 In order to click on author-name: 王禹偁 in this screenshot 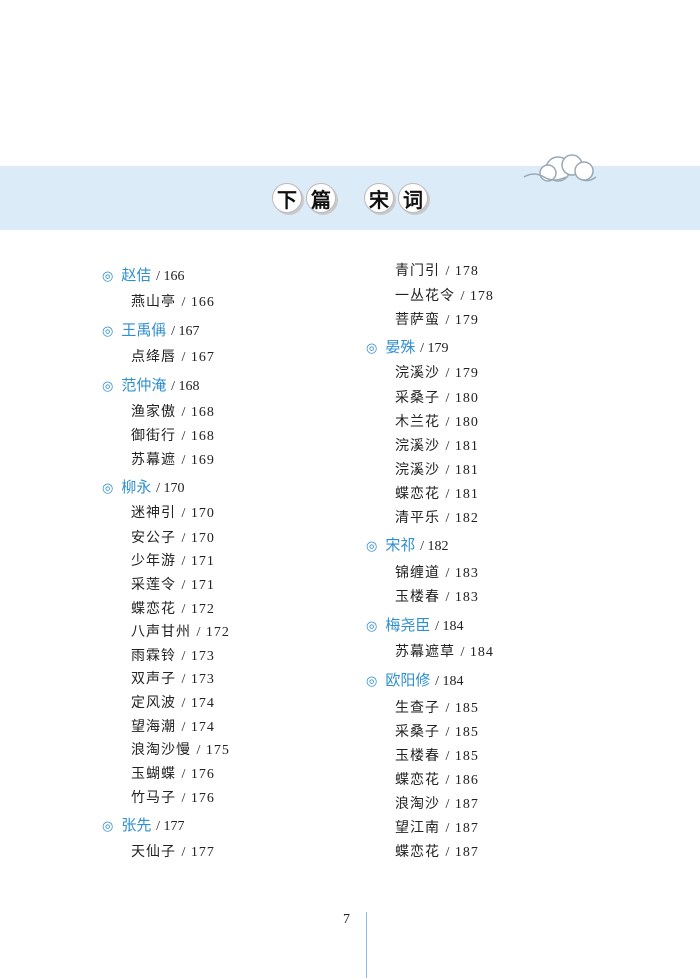, I will do `click(144, 330)`.